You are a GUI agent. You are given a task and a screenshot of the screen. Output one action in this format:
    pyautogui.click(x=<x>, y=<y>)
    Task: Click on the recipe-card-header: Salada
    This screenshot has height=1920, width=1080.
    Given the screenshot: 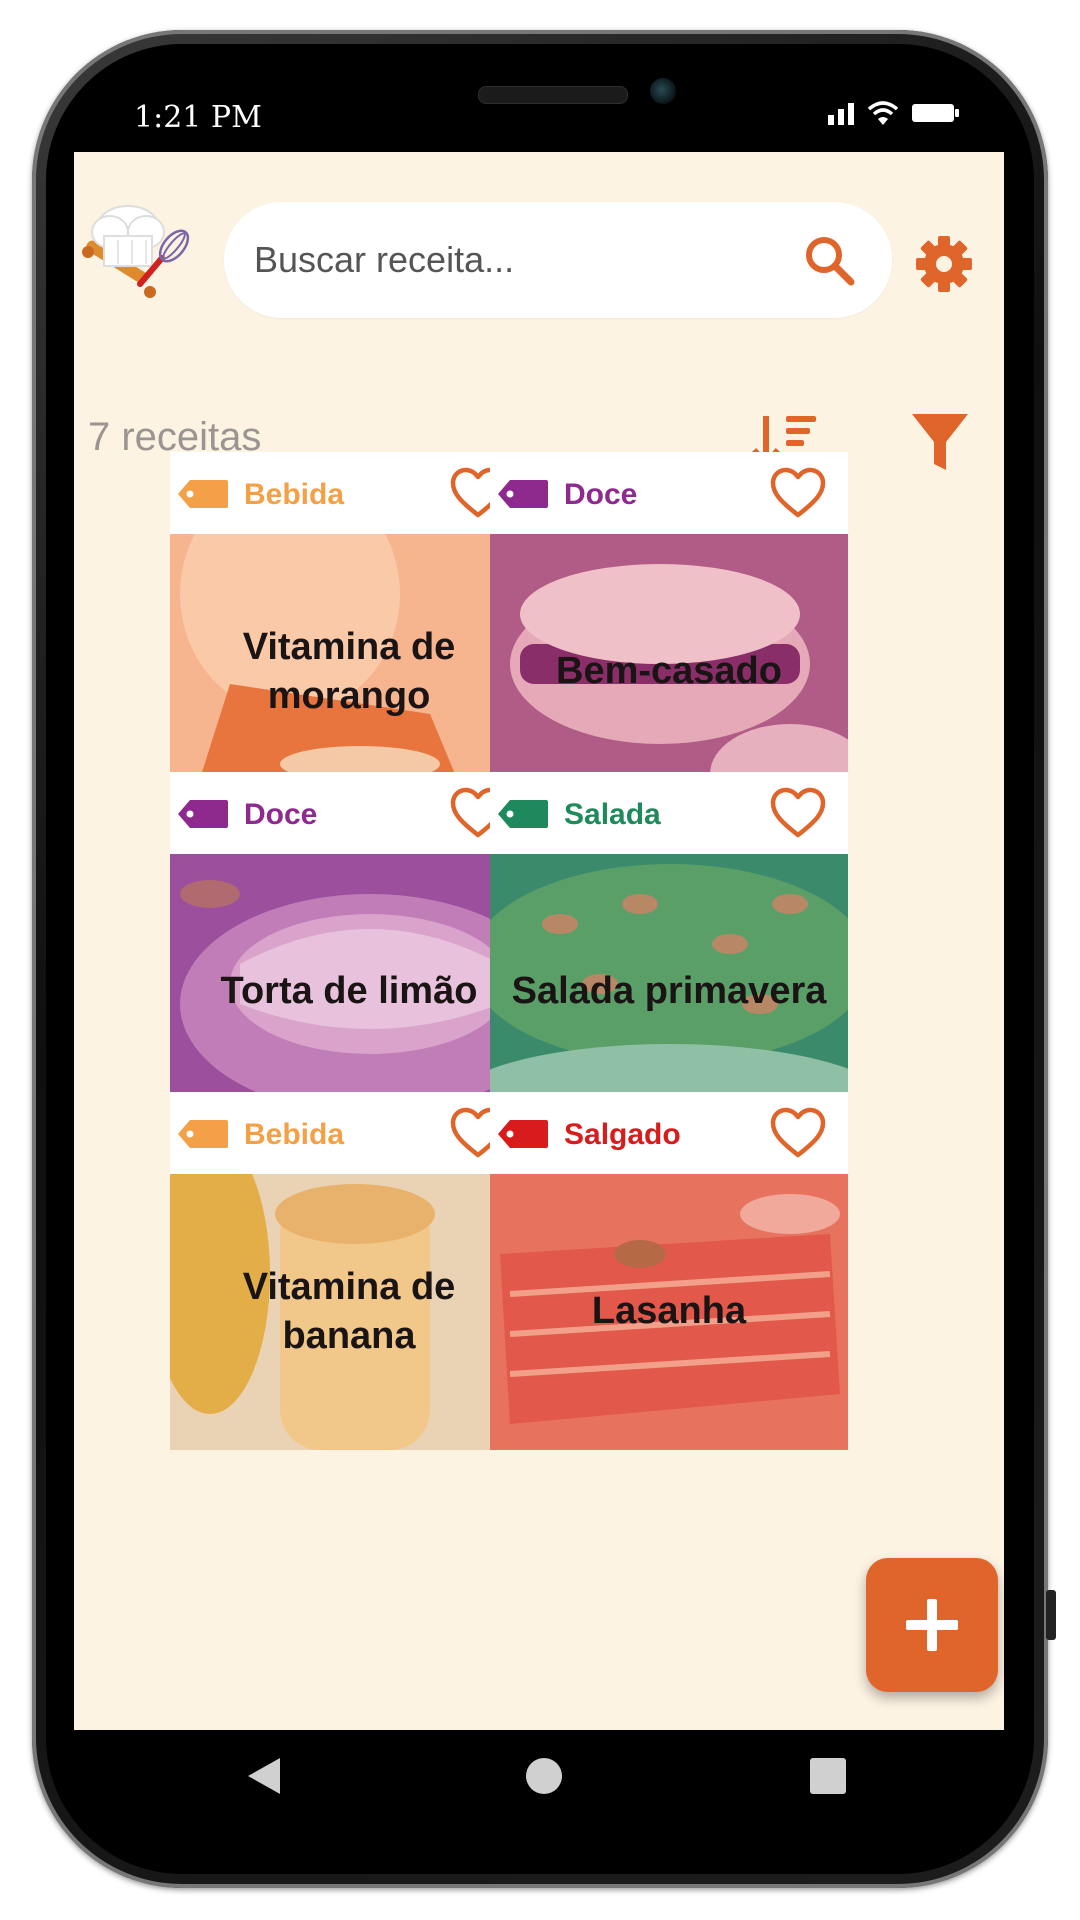 What is the action you would take?
    pyautogui.click(x=669, y=813)
    